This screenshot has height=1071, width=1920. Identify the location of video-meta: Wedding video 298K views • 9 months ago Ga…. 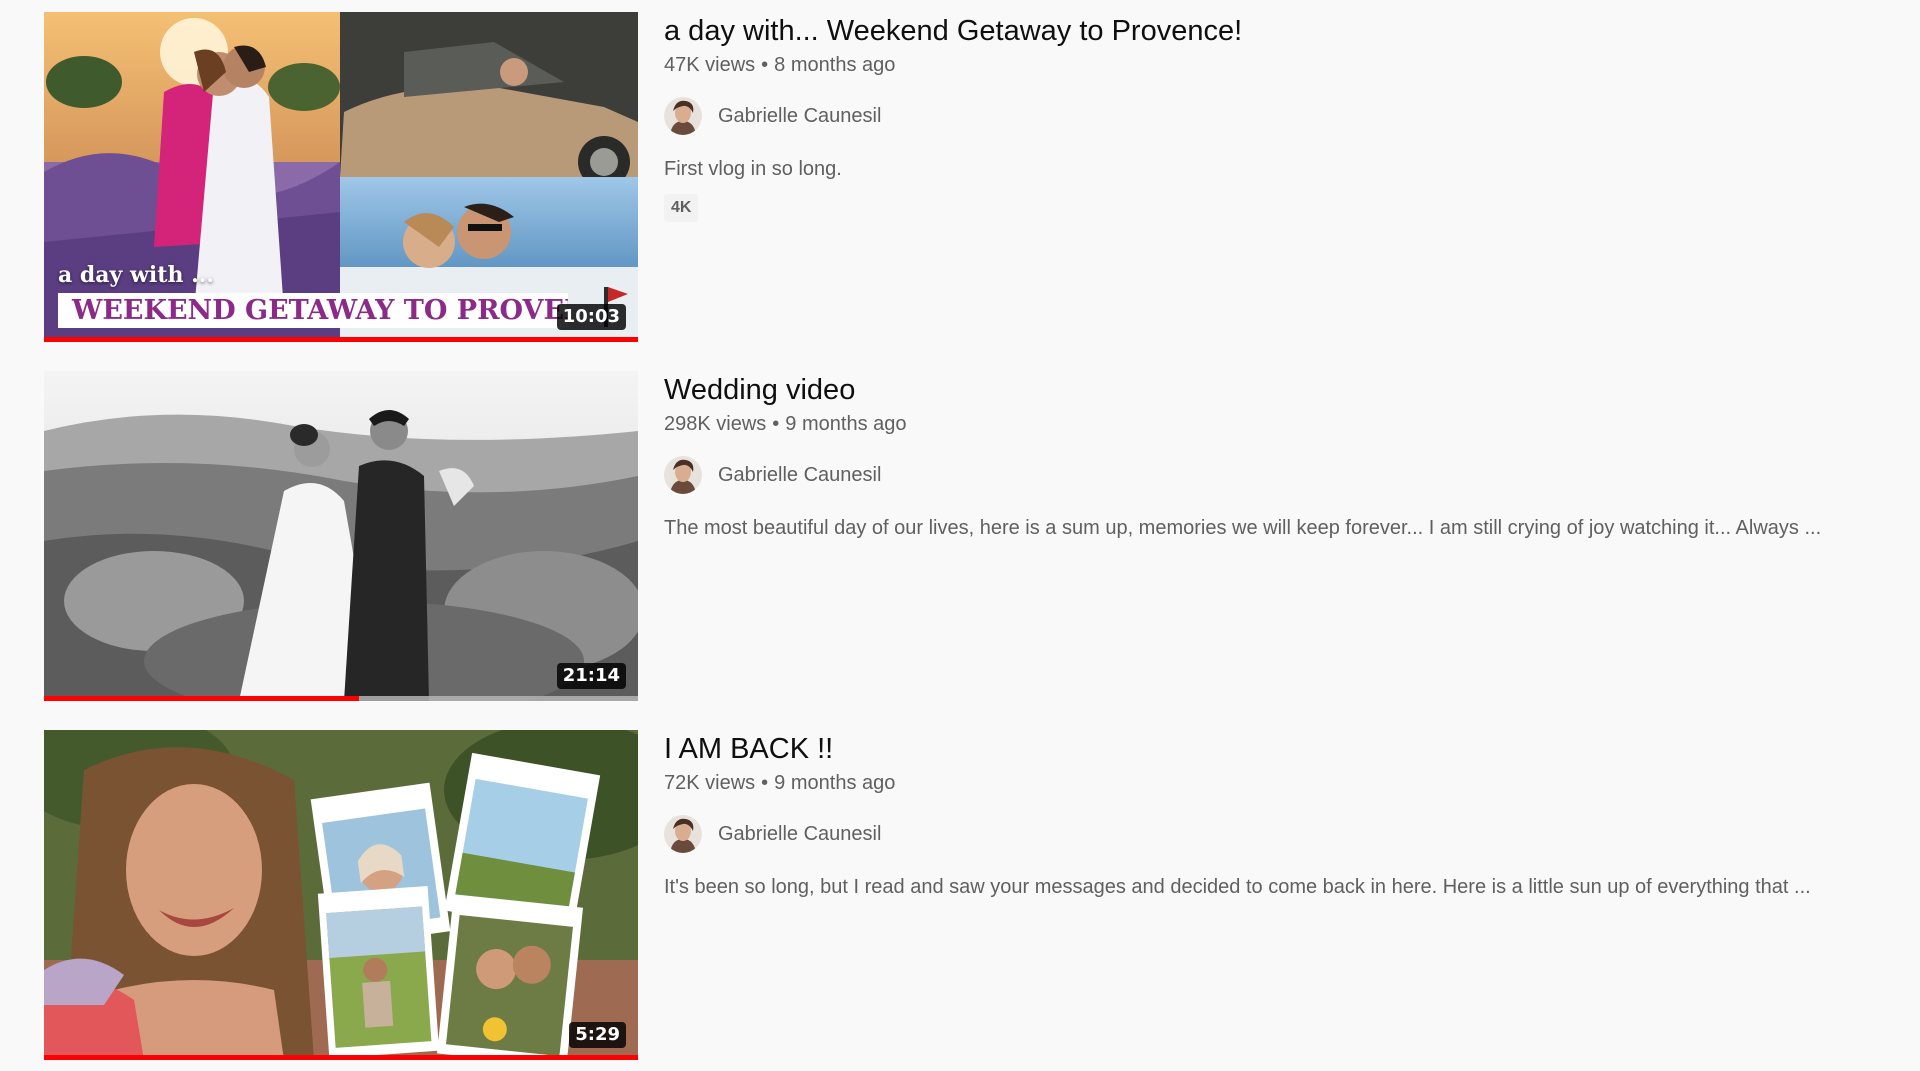
(1264, 457).